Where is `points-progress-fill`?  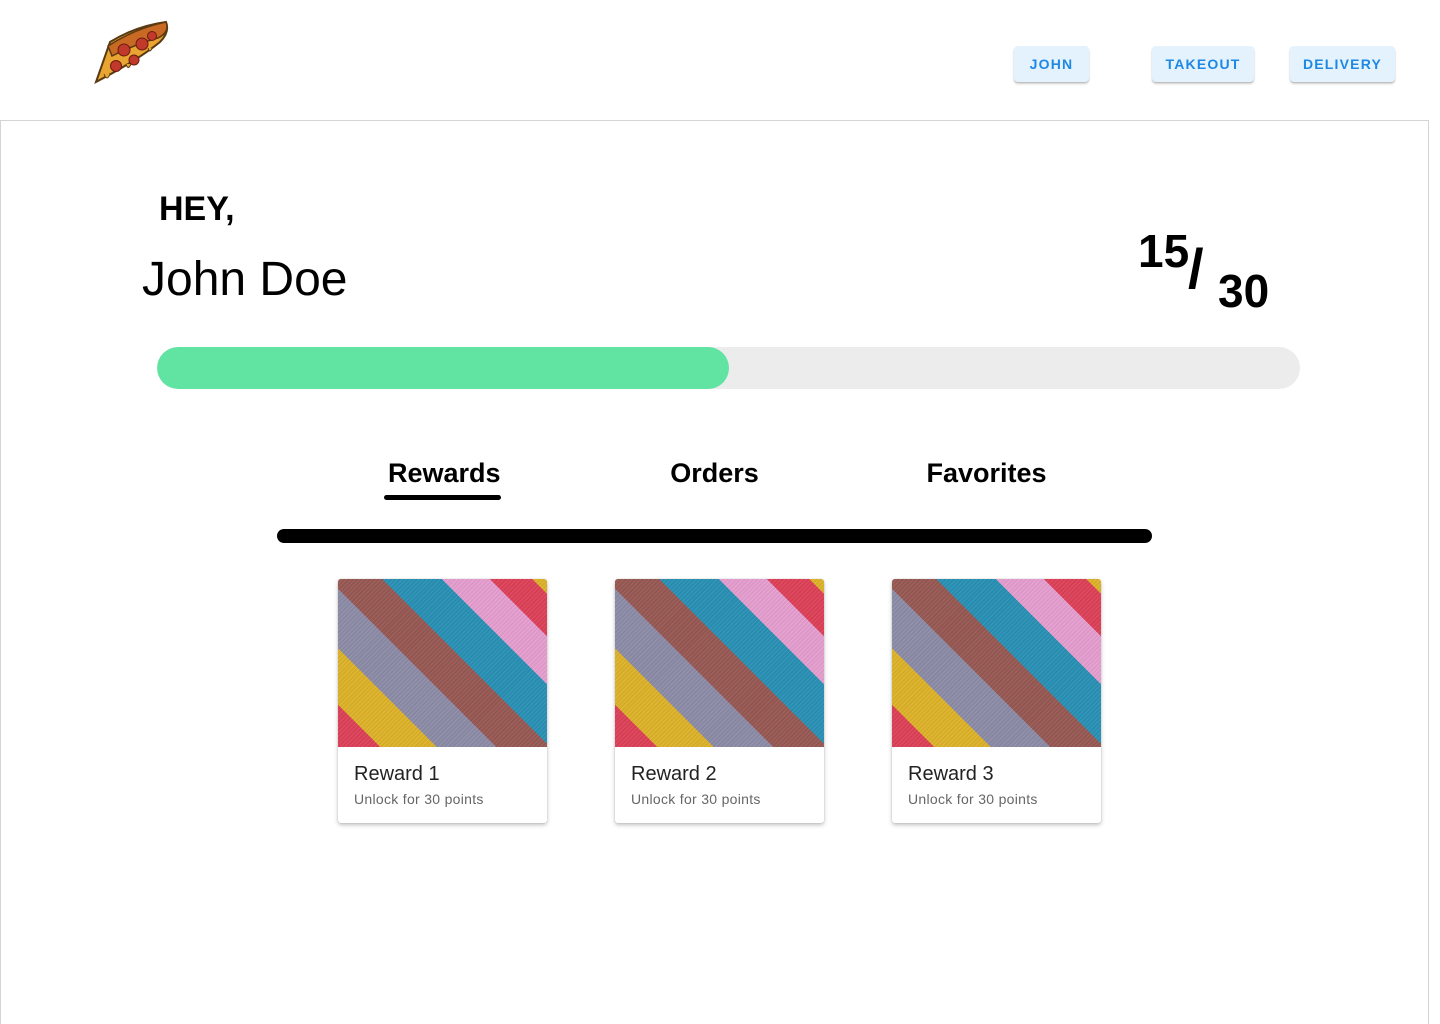
points-progress-fill is located at coordinates (443, 368).